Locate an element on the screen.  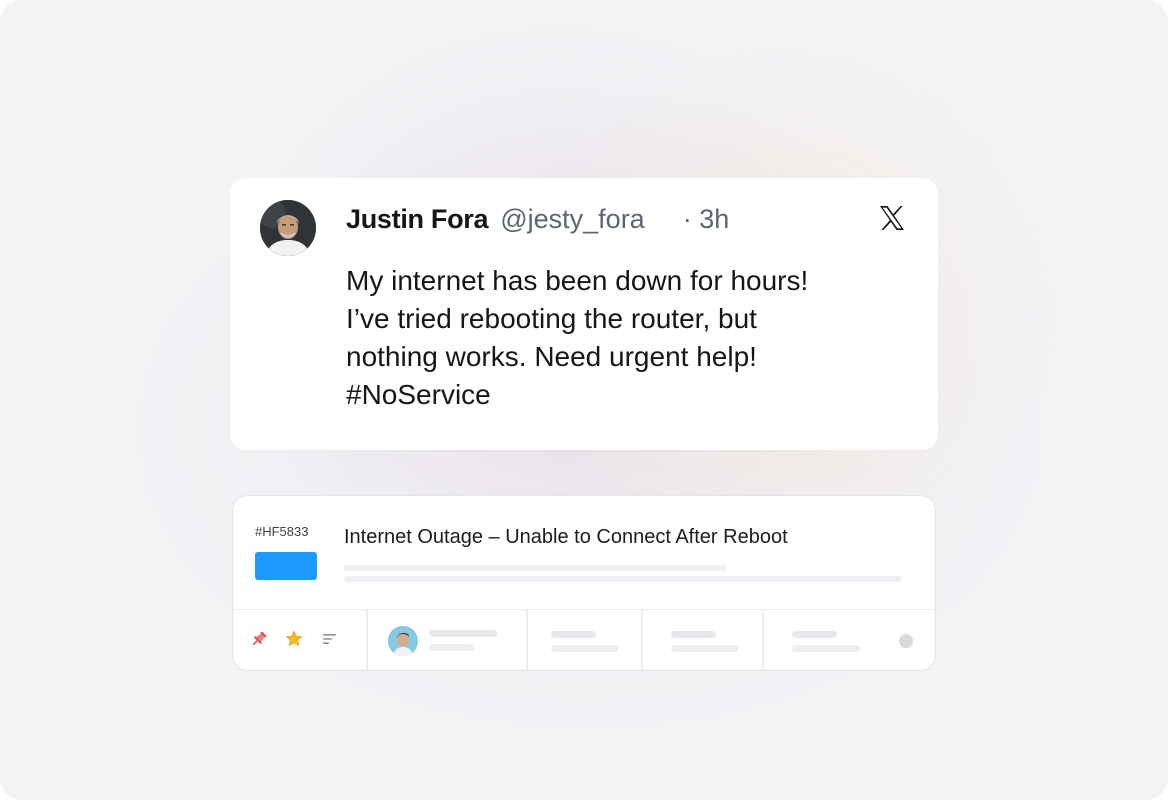
author-handle: @jesty_fora is located at coordinates (572, 219).